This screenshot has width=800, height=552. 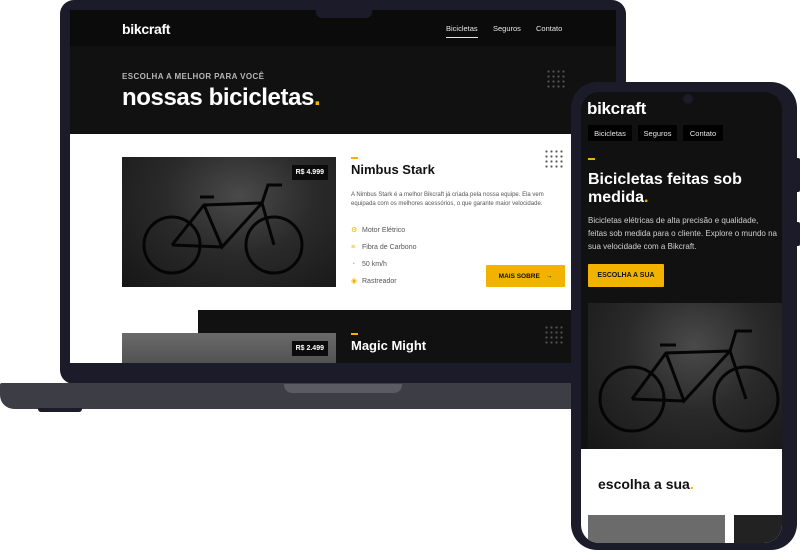 I want to click on phone-hero-title: Bicicletas feitas sob medida., so click(x=678, y=189).